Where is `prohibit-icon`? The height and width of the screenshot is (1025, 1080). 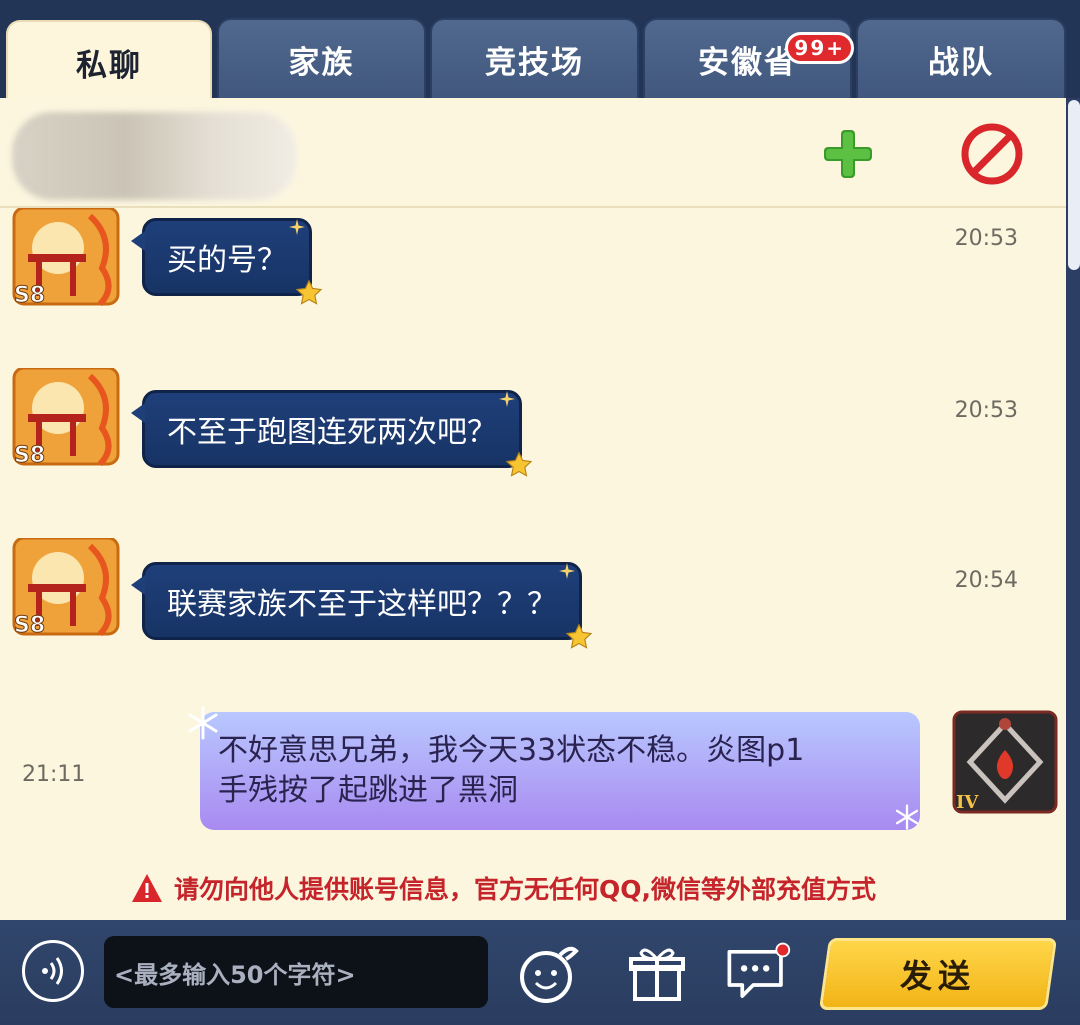 prohibit-icon is located at coordinates (992, 154).